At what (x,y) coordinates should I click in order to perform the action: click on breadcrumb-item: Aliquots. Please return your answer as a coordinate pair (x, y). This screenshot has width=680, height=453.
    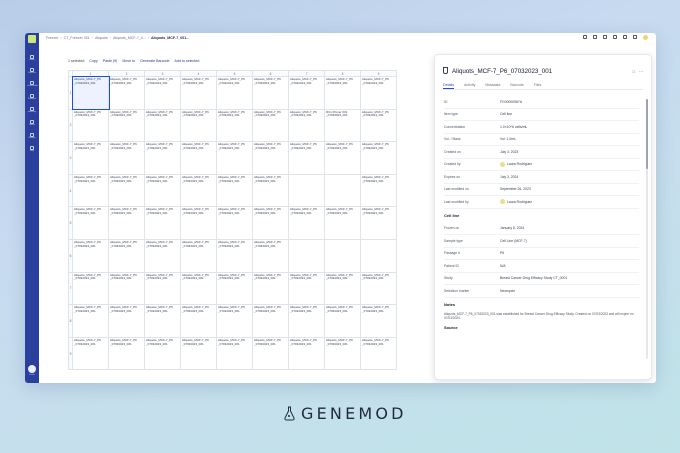
    Looking at the image, I should click on (101, 38).